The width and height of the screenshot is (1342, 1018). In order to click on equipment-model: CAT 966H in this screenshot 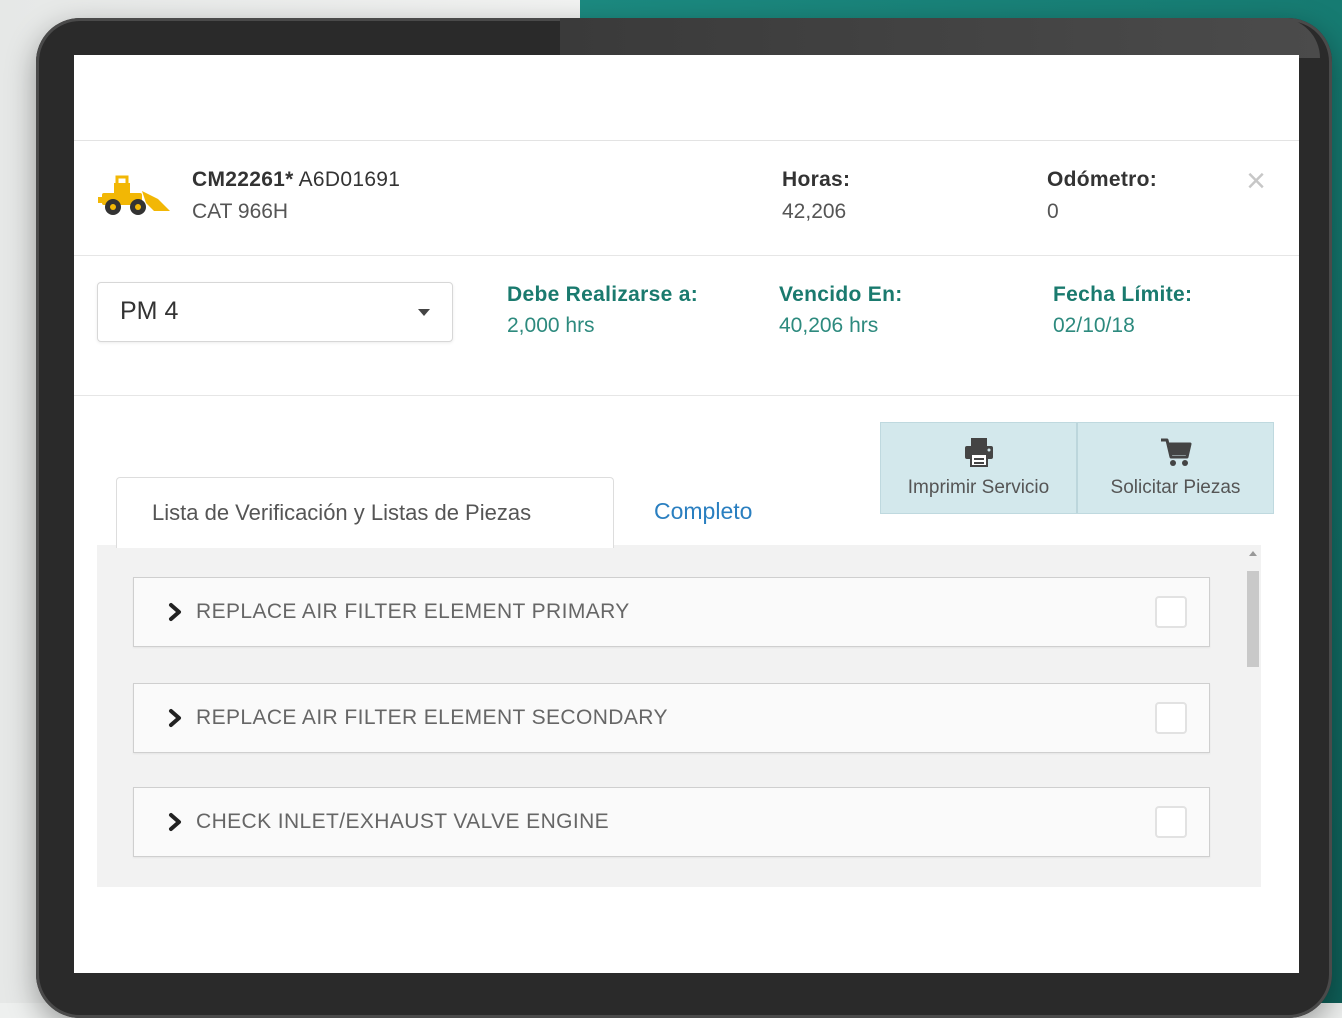, I will do `click(240, 211)`.